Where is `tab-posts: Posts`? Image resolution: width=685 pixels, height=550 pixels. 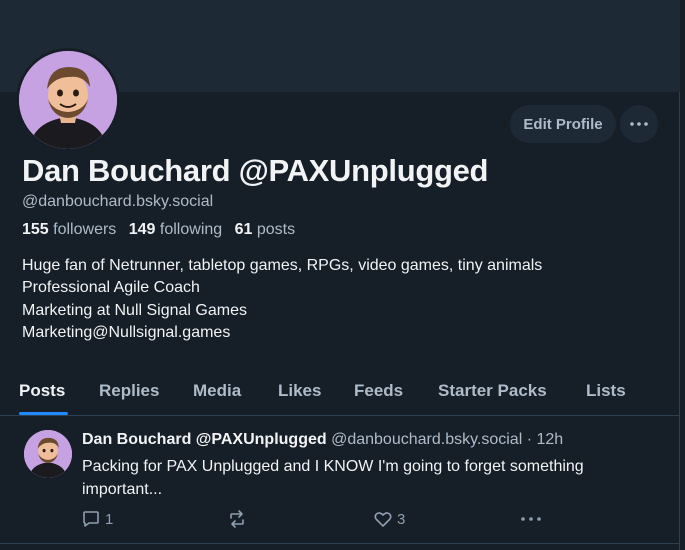
tab-posts: Posts is located at coordinates (42, 391).